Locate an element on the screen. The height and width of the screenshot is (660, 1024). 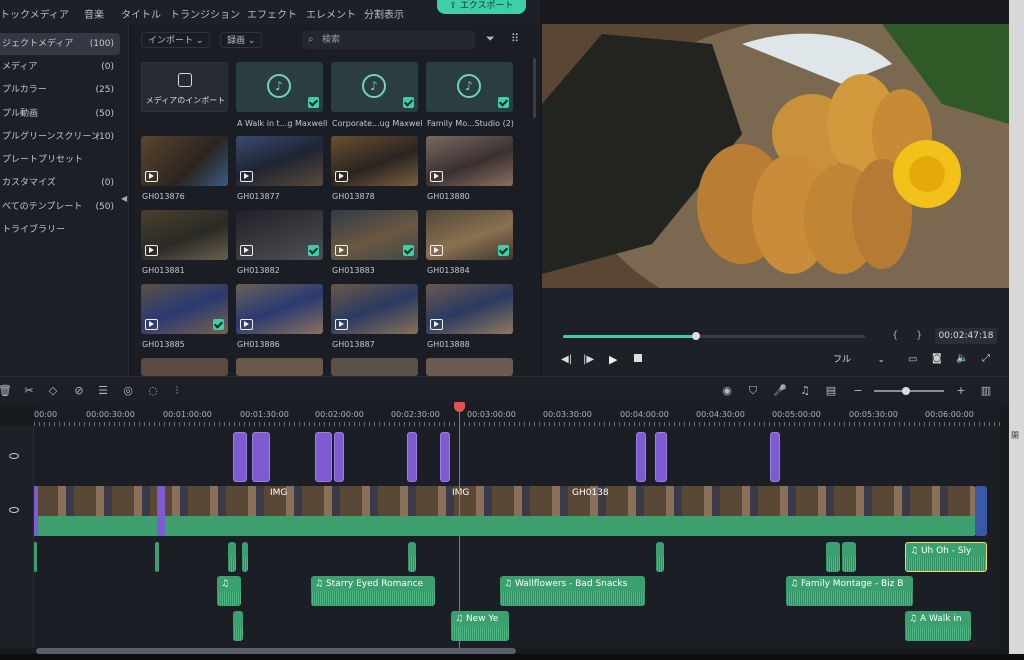
audio-clip: ♫ A Walk in is located at coordinates (938, 626).